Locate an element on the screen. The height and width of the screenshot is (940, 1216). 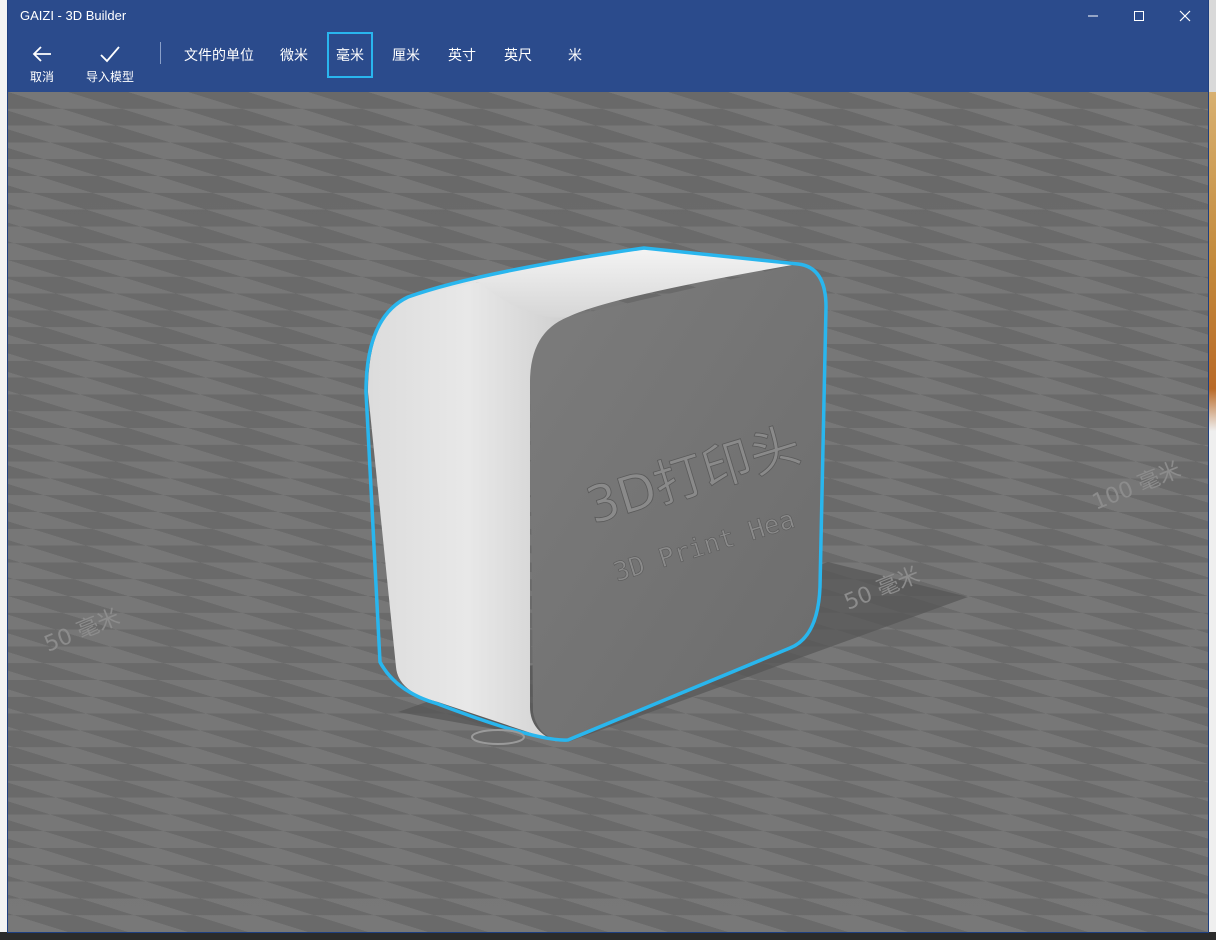
unit-foot: 英尺 is located at coordinates (518, 56).